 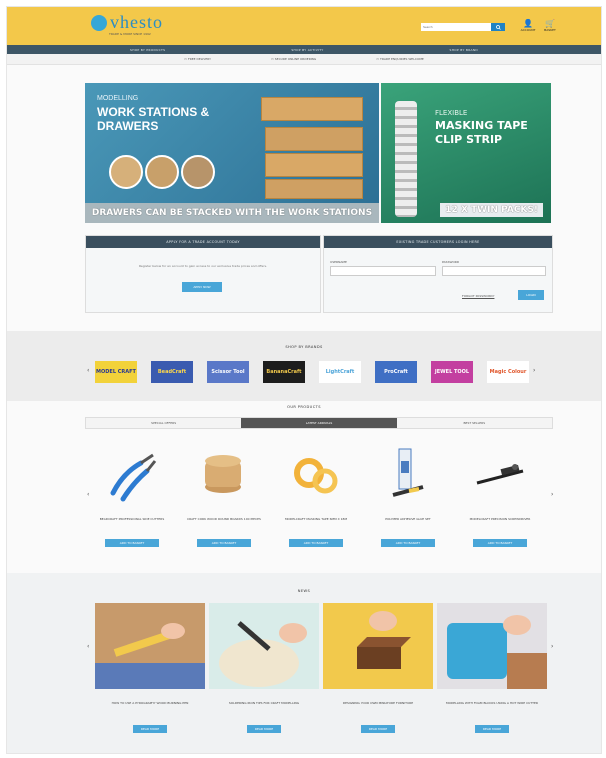 I want to click on brand-beadcraft: BeadCraft, so click(x=172, y=372).